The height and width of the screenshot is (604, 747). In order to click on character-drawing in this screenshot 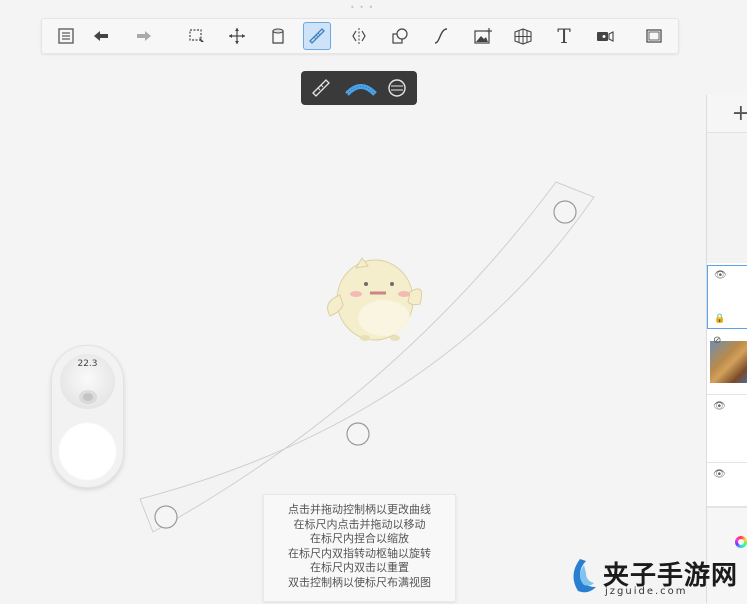, I will do `click(375, 299)`.